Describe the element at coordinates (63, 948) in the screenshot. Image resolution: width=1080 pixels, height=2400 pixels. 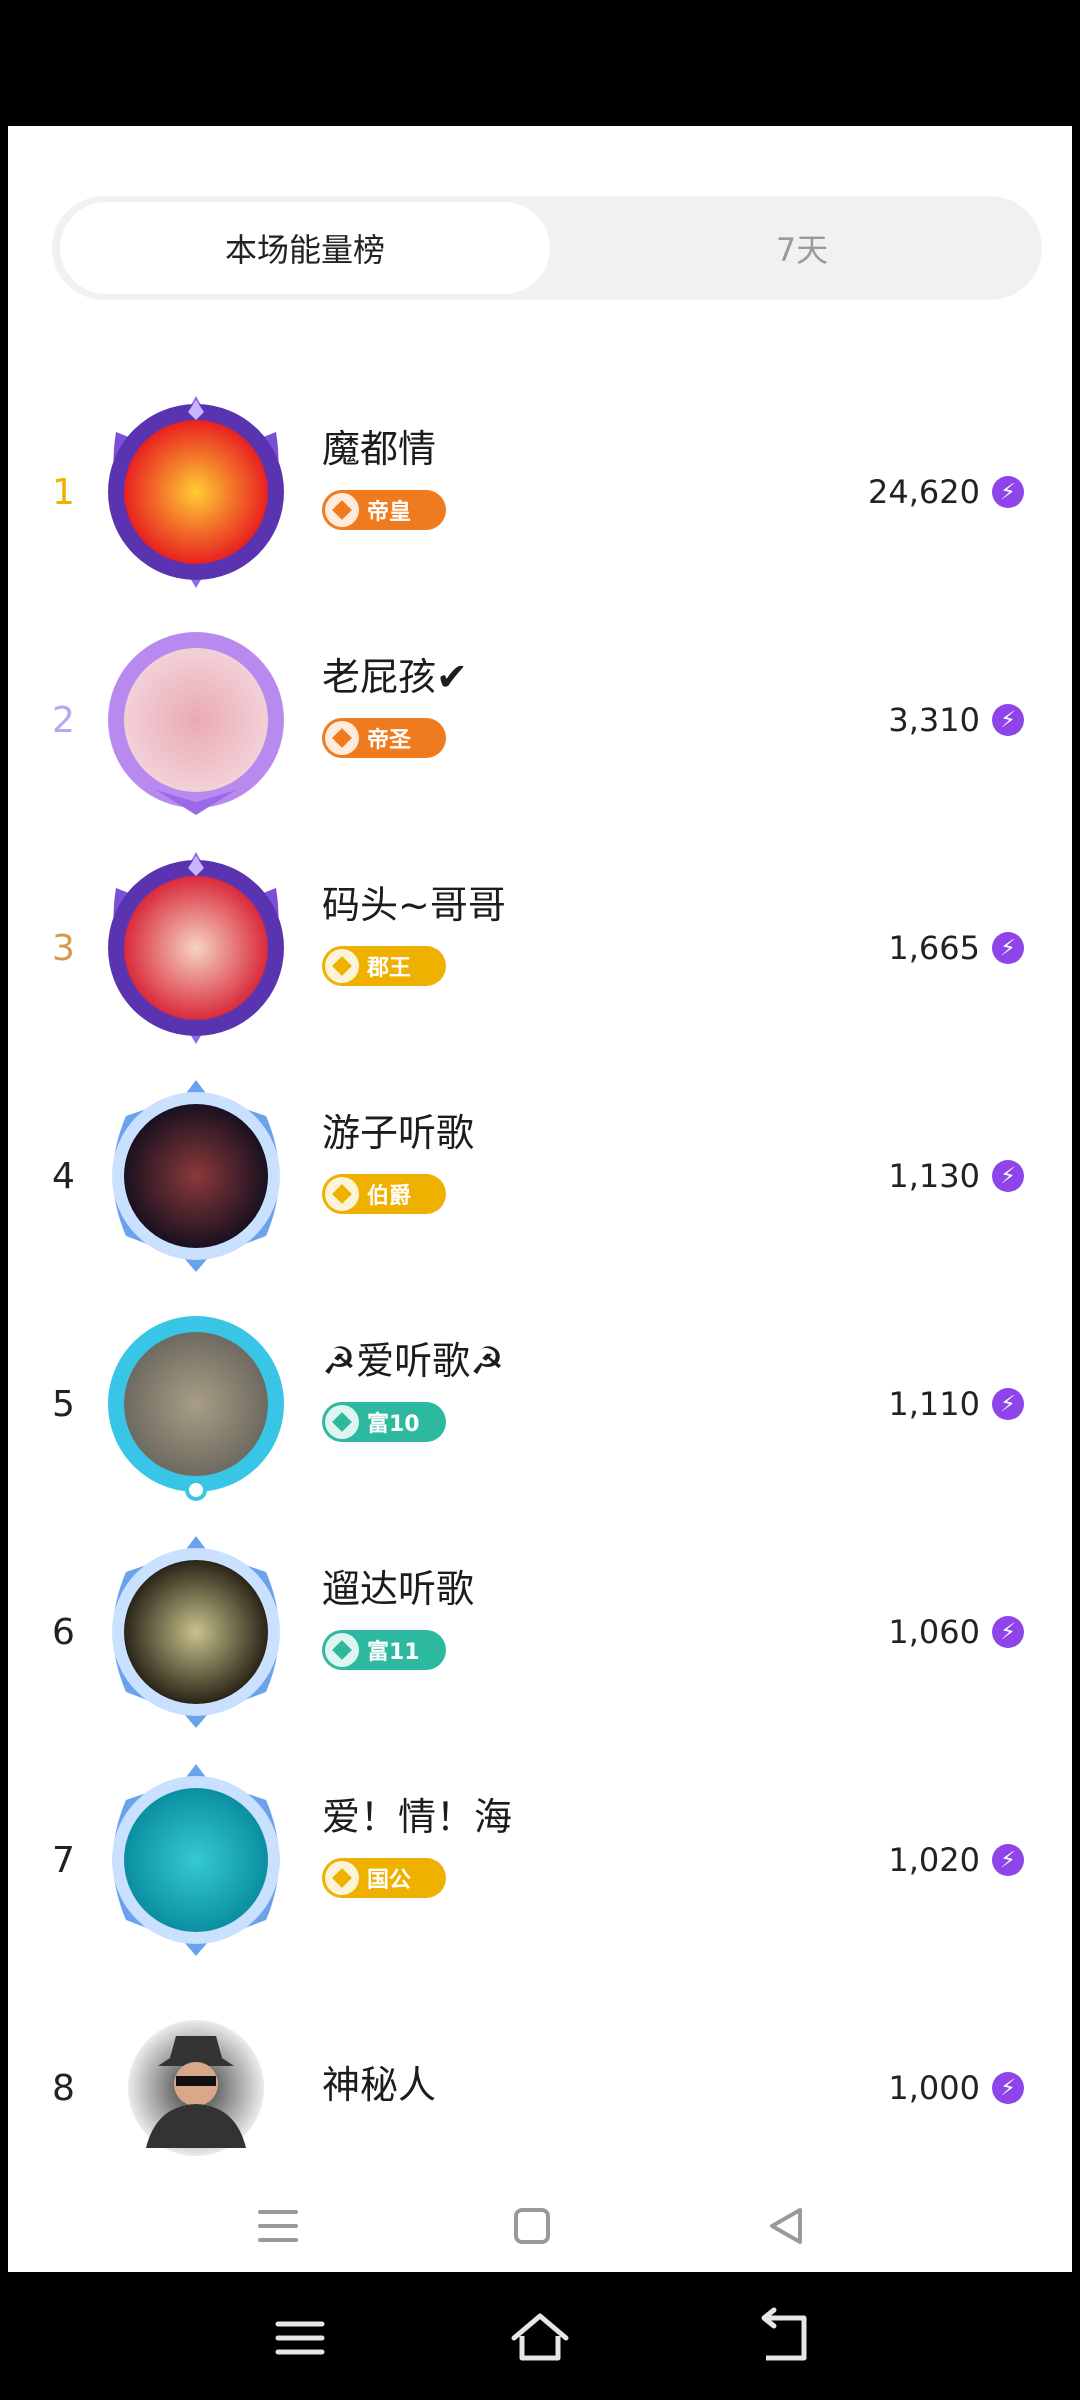
I see `rank-number: 3` at that location.